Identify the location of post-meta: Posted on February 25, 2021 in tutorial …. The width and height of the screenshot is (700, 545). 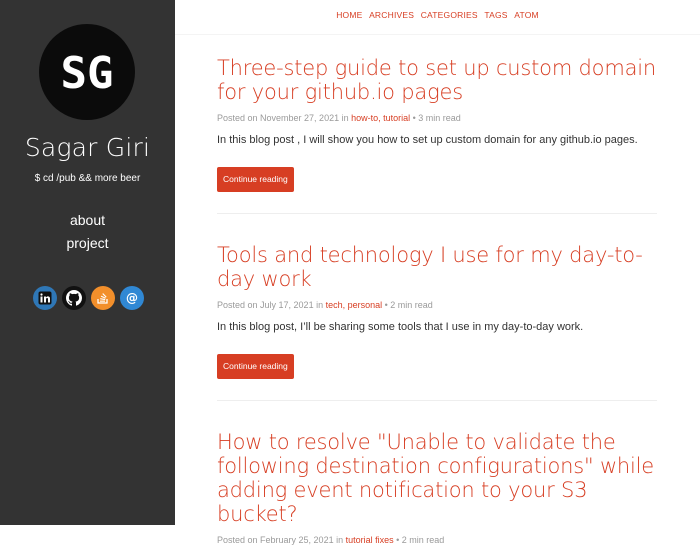
(437, 540).